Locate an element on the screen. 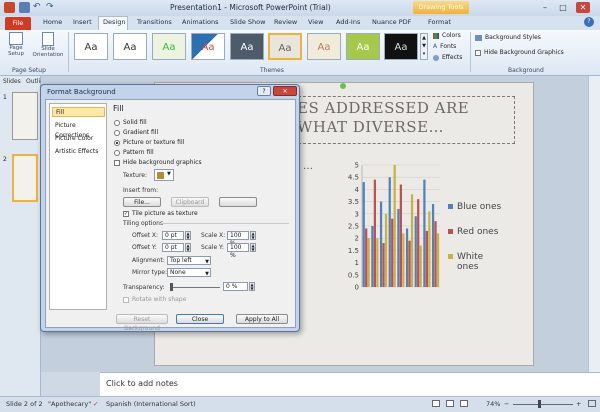 The height and width of the screenshot is (412, 600). slide-sorter-icon is located at coordinates (450, 403).